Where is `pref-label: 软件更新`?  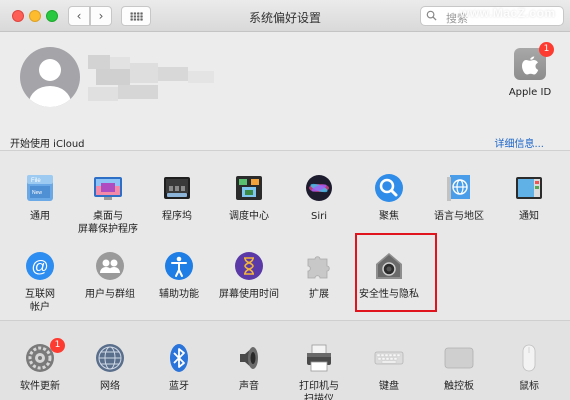
pref-label: 软件更新 is located at coordinates (40, 386).